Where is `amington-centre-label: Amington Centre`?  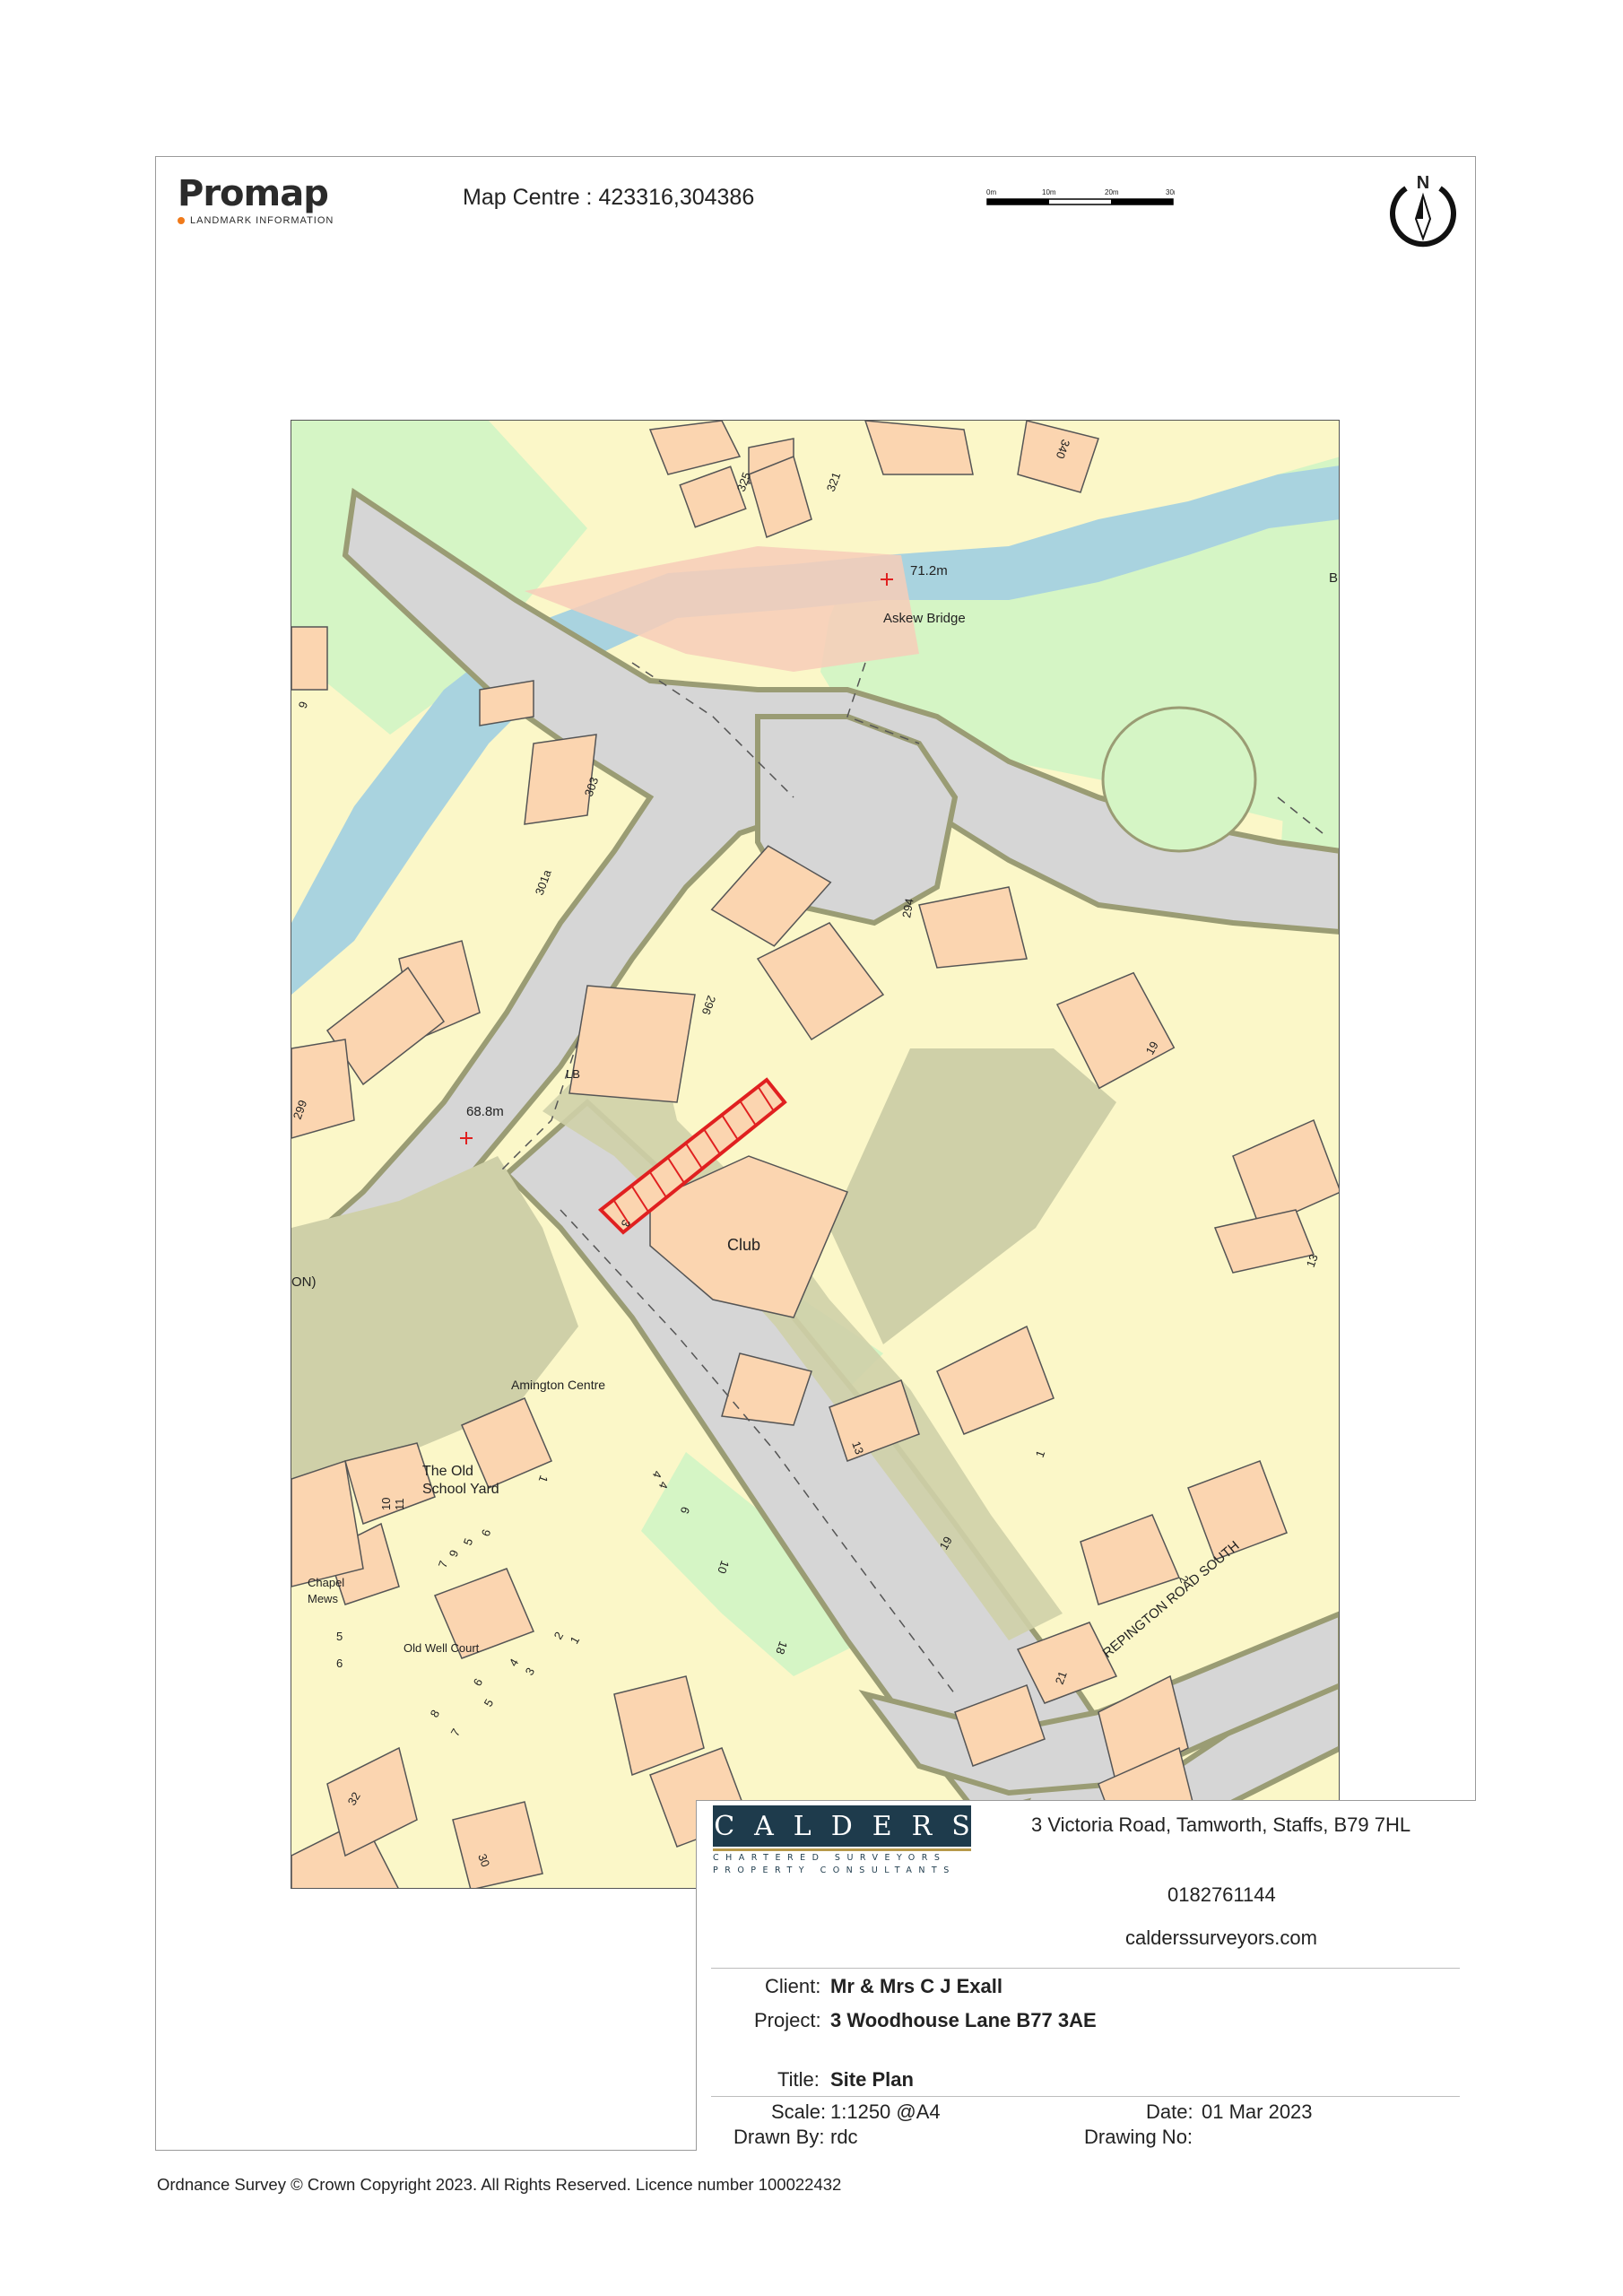
amington-centre-label: Amington Centre is located at coordinates (558, 1385).